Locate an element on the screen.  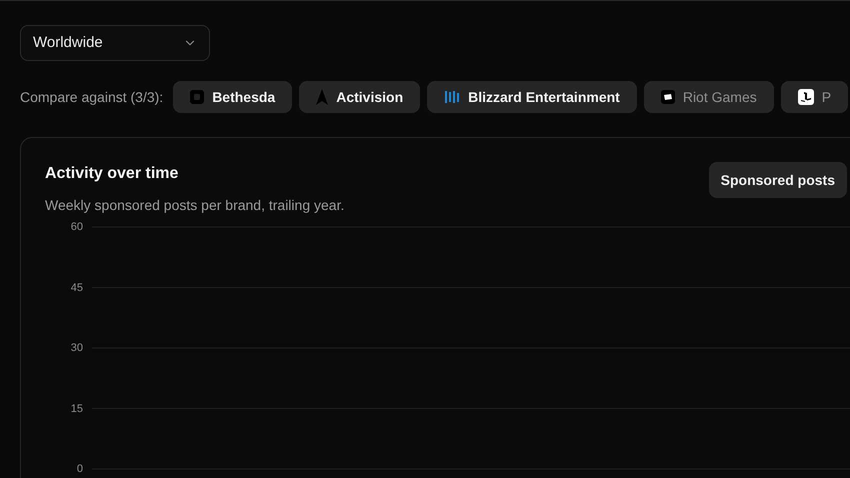
arrowhead-logo-icon is located at coordinates (322, 97).